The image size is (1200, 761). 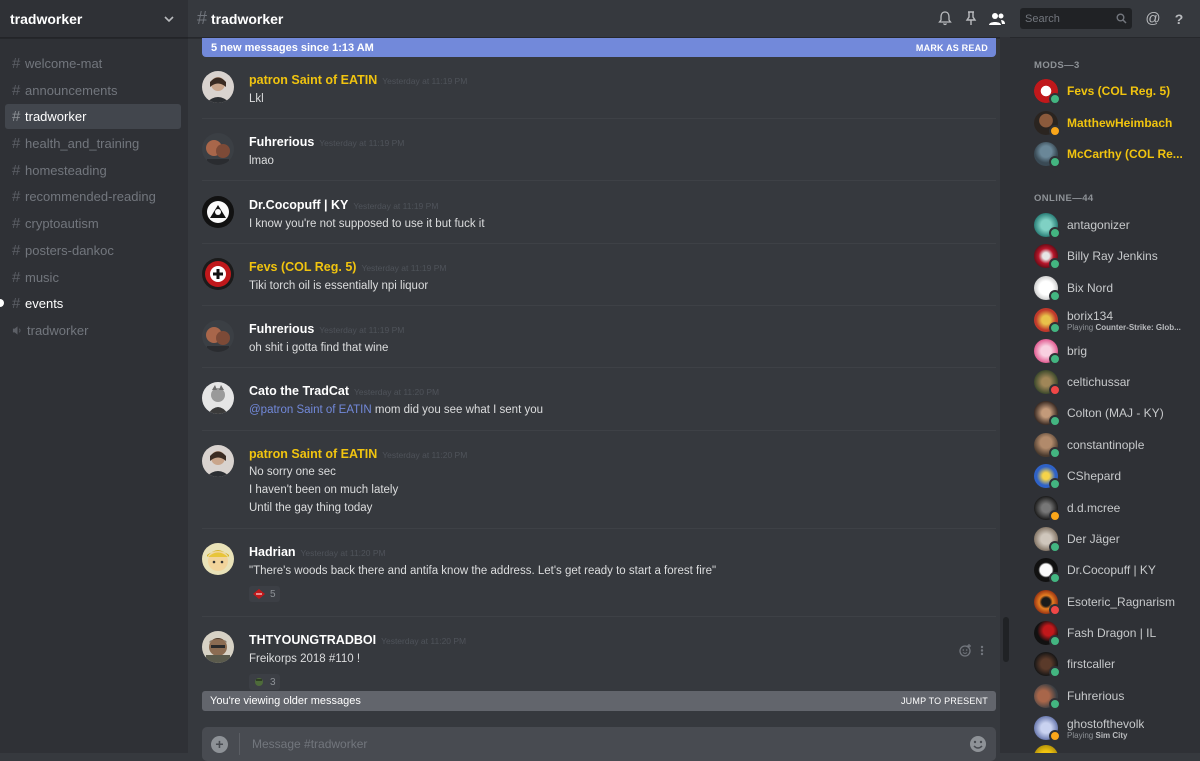 I want to click on member-item: Colton (MAJ - KY), so click(x=1117, y=413).